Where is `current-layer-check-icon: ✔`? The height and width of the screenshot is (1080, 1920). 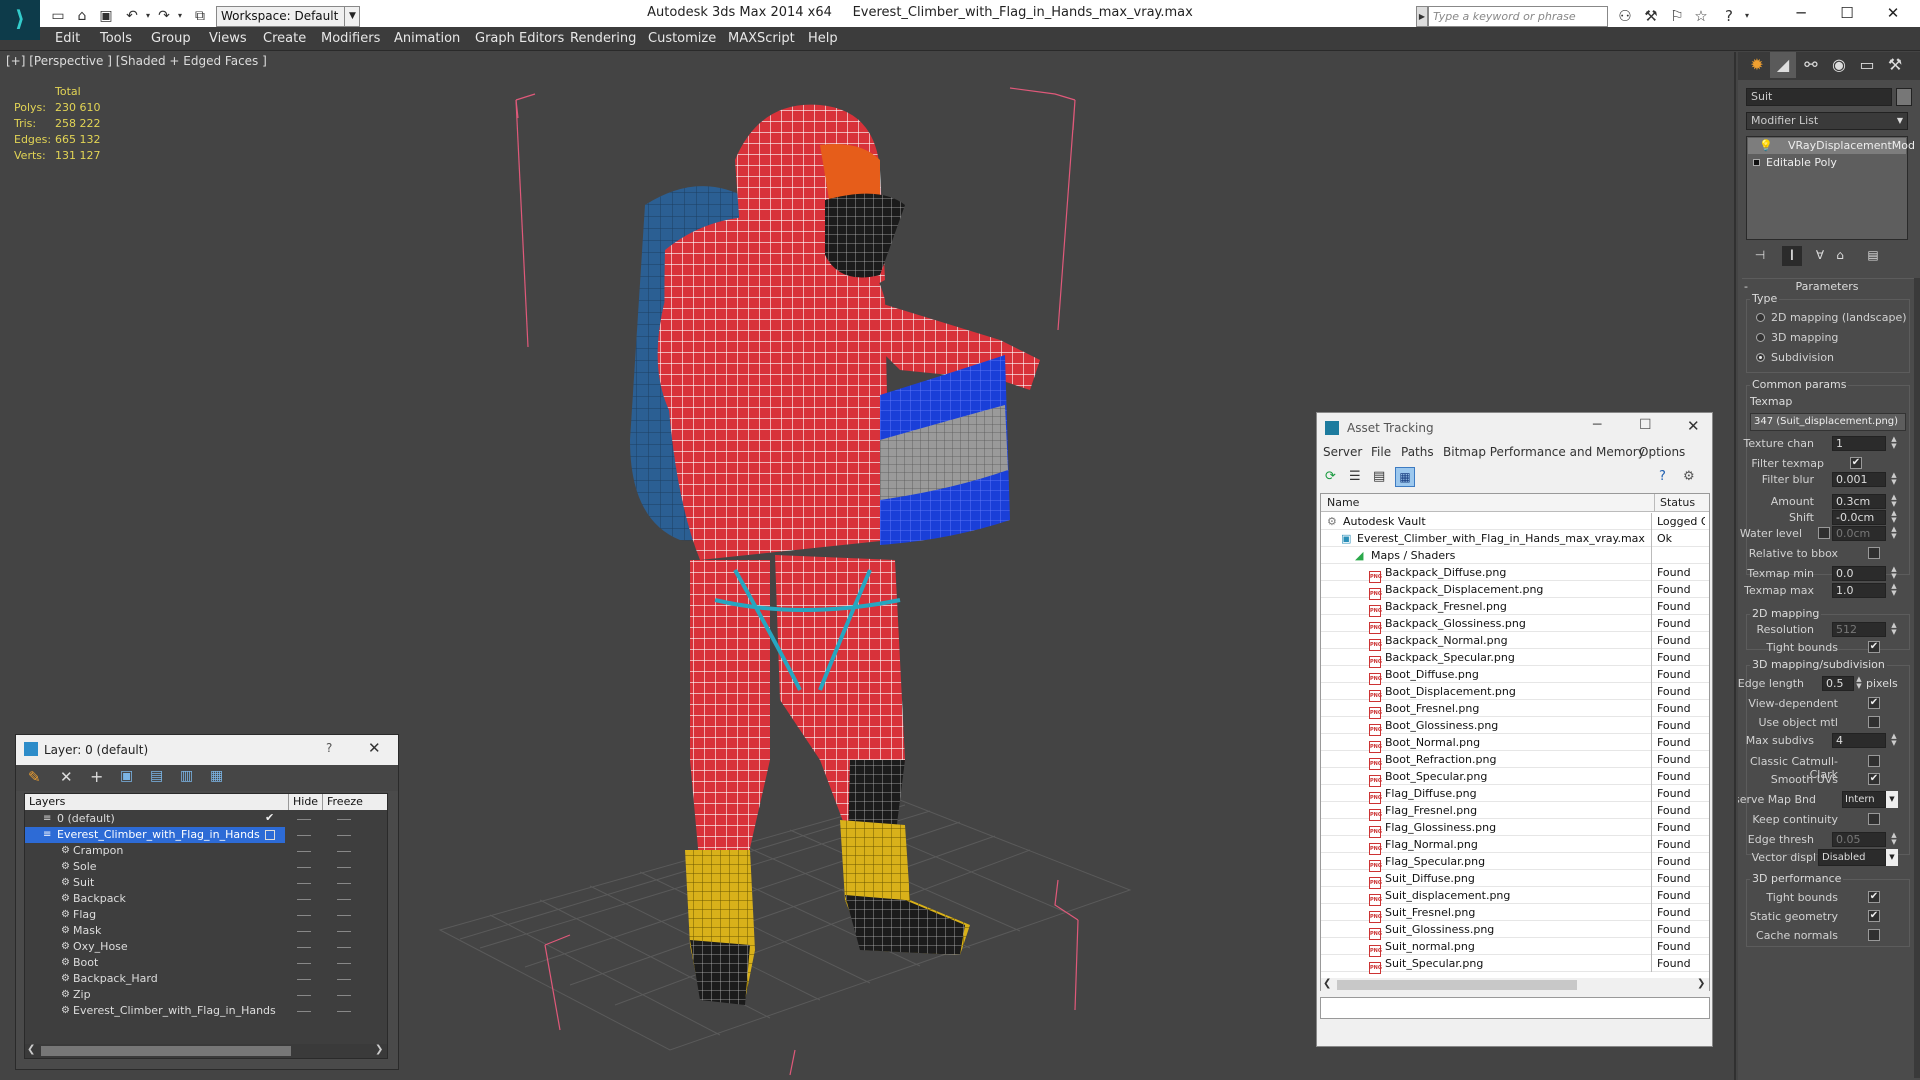 current-layer-check-icon: ✔ is located at coordinates (269, 817).